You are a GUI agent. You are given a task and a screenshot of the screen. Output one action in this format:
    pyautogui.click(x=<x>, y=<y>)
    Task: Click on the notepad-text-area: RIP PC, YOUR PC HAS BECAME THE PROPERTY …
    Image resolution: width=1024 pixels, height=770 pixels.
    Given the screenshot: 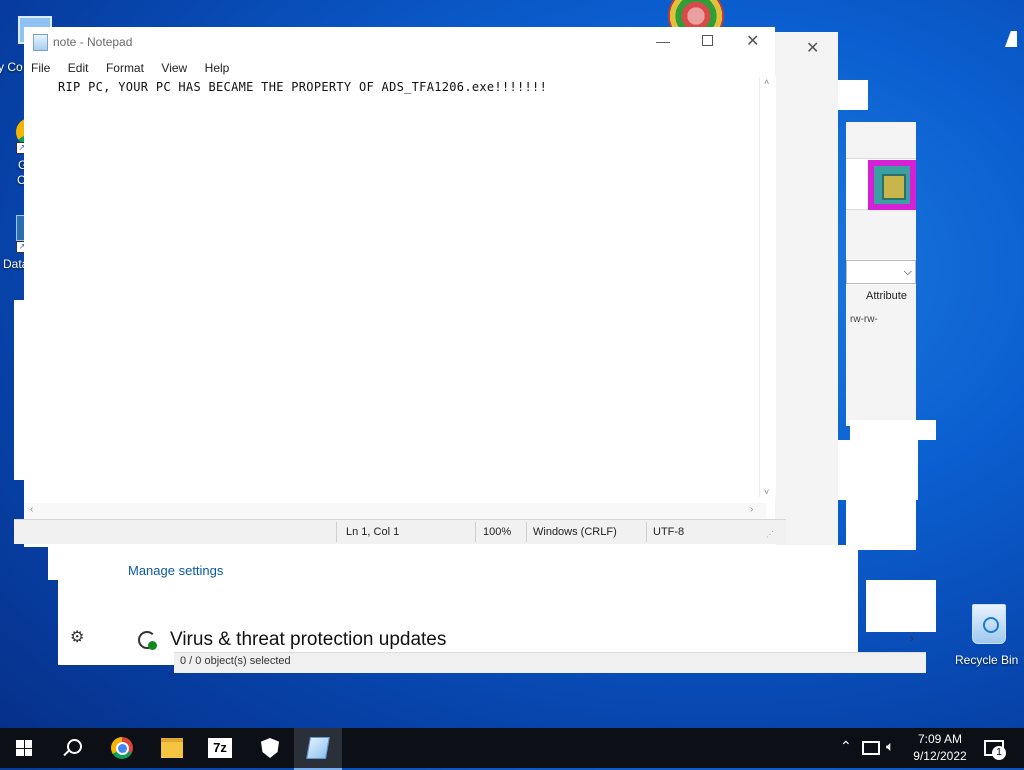 What is the action you would take?
    pyautogui.click(x=302, y=87)
    